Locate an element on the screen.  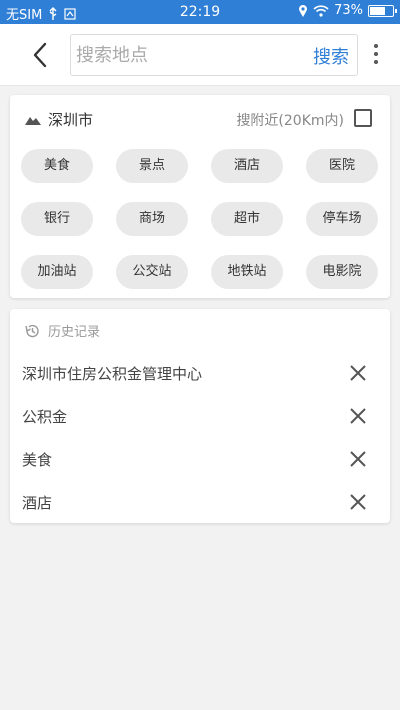
category-chip: 公交站 is located at coordinates (152, 272).